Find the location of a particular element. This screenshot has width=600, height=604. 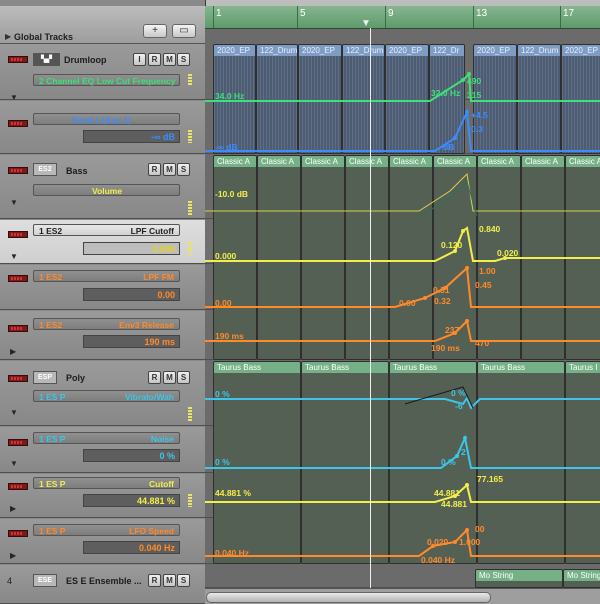

automation-param-selector: 1 ES P LFO Speed is located at coordinates (106, 530).